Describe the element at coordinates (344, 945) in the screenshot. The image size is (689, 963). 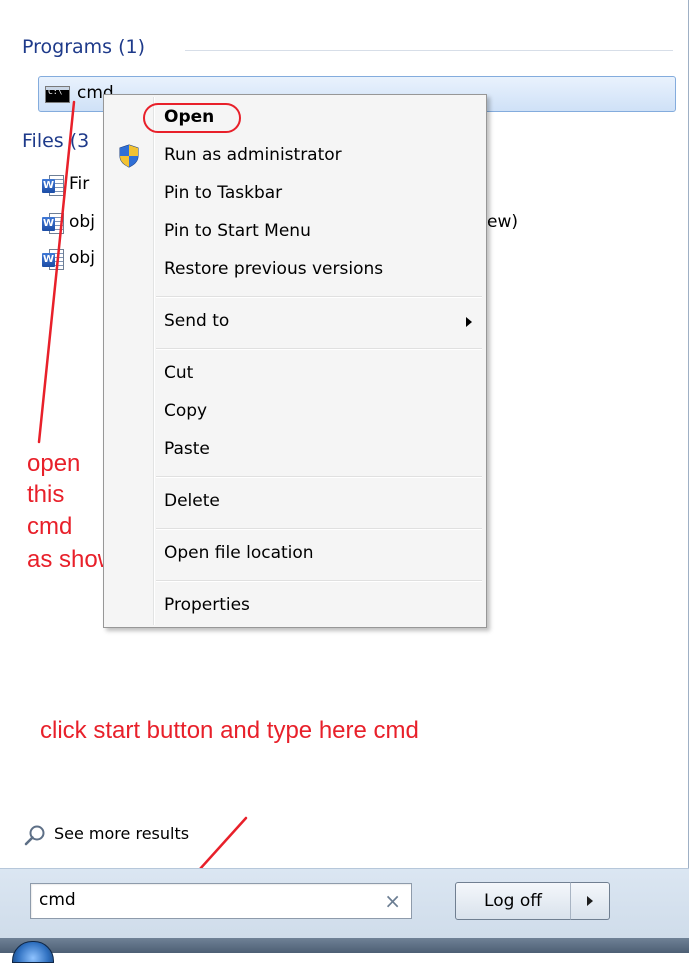
I see `taskbar` at that location.